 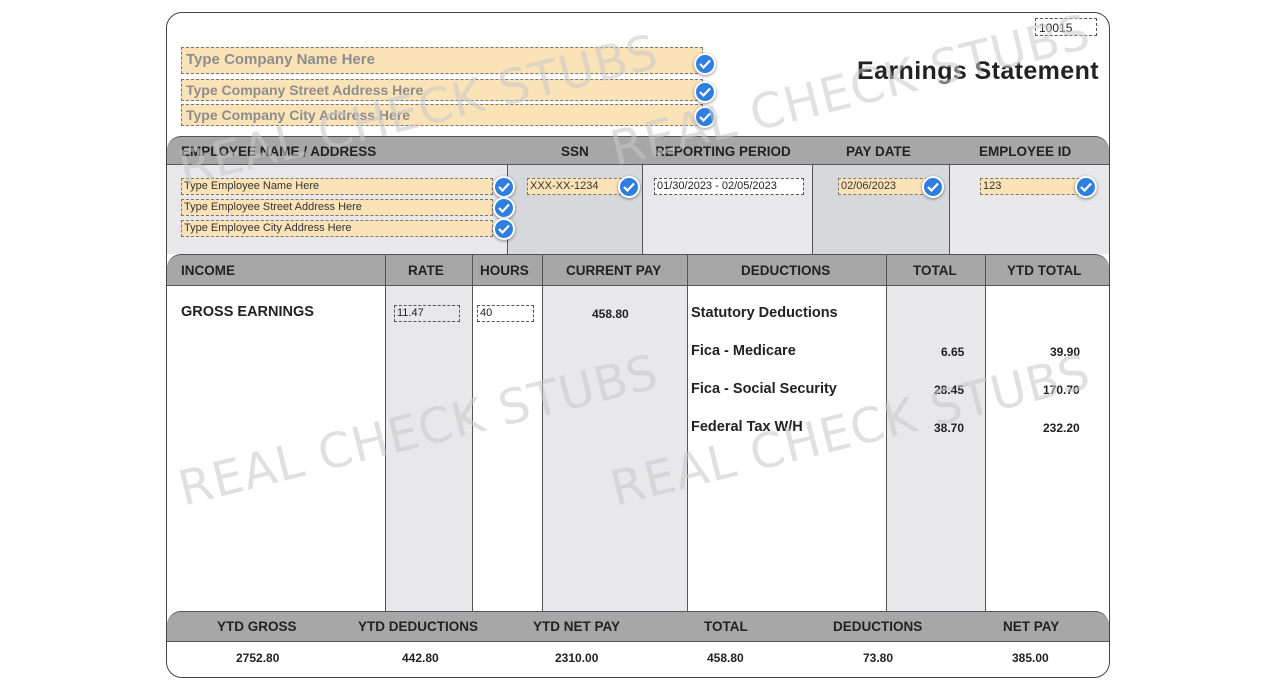 What do you see at coordinates (786, 270) in the screenshot?
I see `header-deductions: DEDUCTIONS` at bounding box center [786, 270].